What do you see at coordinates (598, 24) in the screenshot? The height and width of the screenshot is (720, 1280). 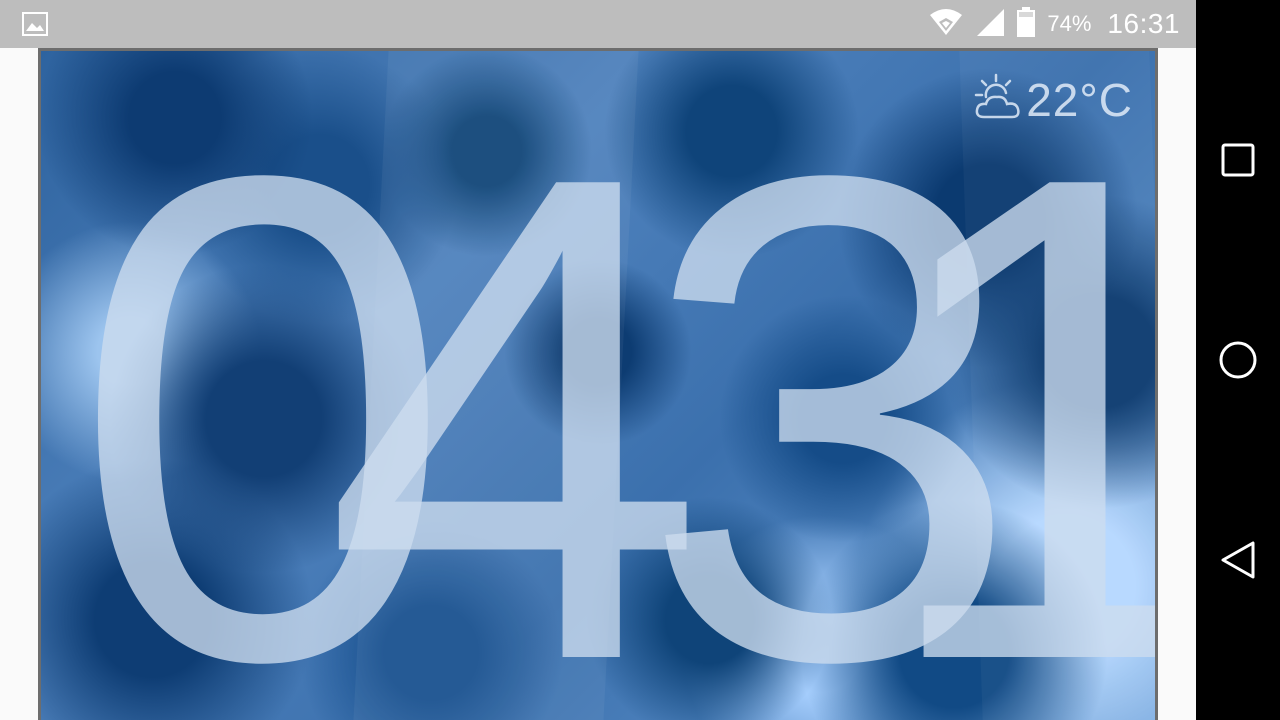 I see `status-bar: 74% 16:31` at bounding box center [598, 24].